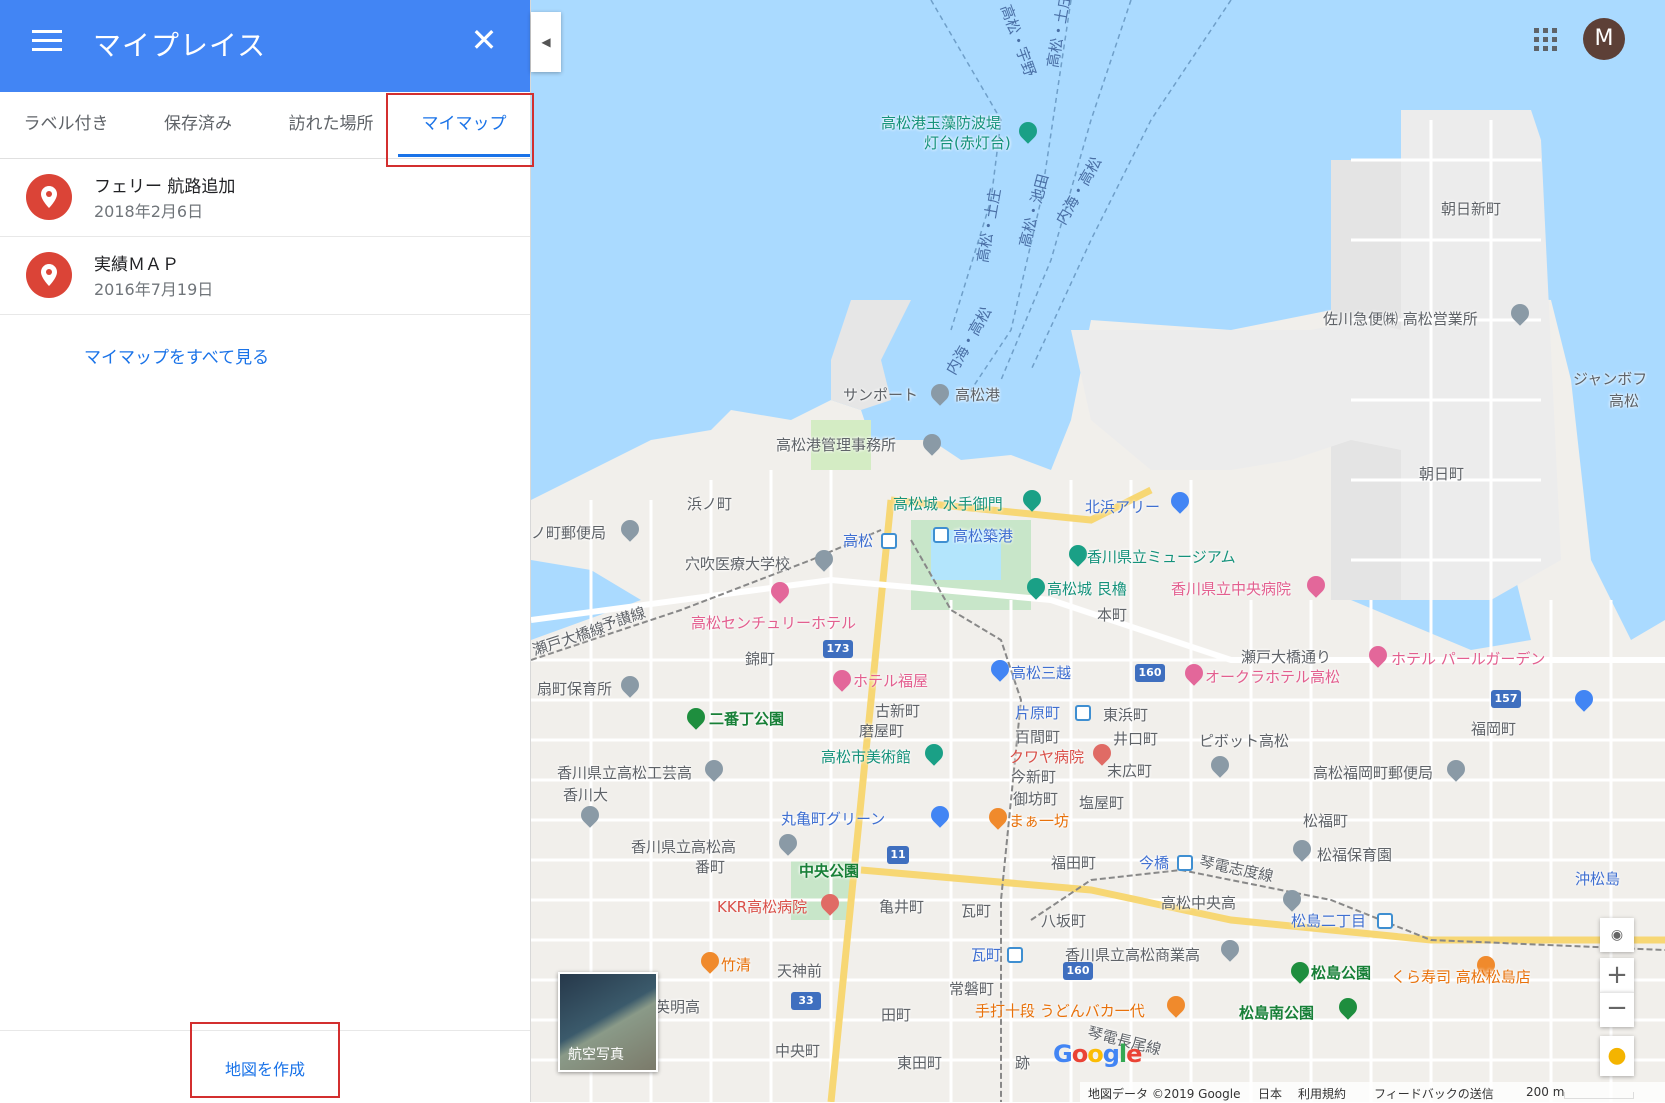  Describe the element at coordinates (154, 289) in the screenshot. I see `map-item-date: 2016年7月19日` at that location.